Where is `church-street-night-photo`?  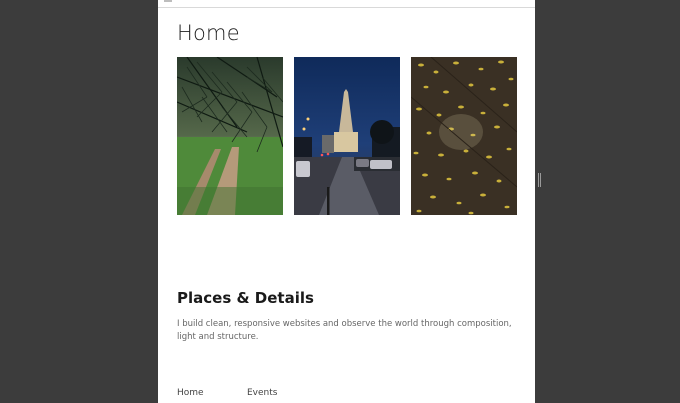 church-street-night-photo is located at coordinates (347, 136).